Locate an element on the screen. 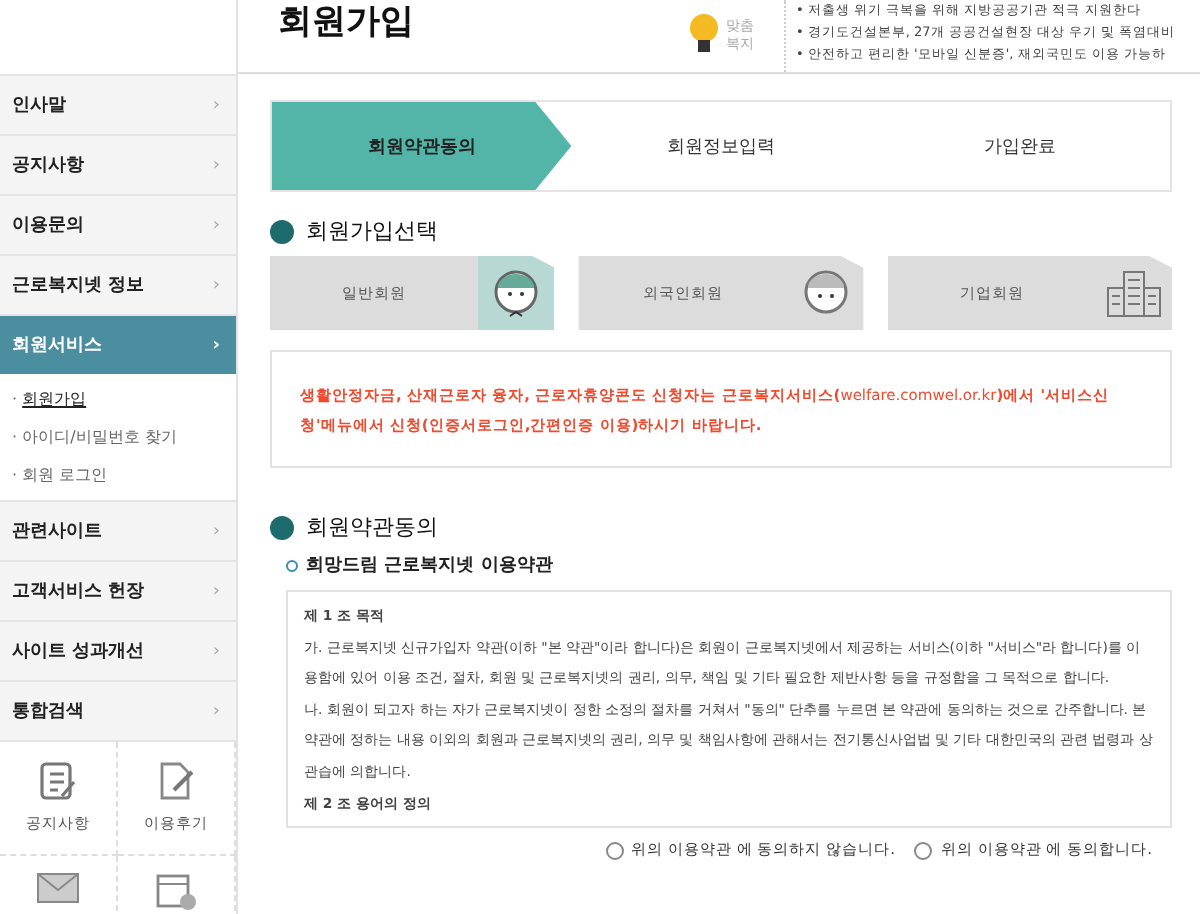 The height and width of the screenshot is (914, 1200). bullet-icon is located at coordinates (292, 565).